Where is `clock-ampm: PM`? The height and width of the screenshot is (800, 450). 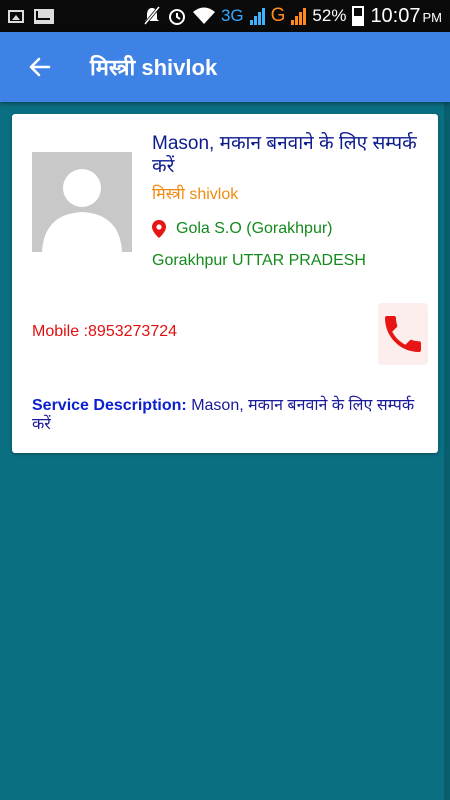 clock-ampm: PM is located at coordinates (432, 17).